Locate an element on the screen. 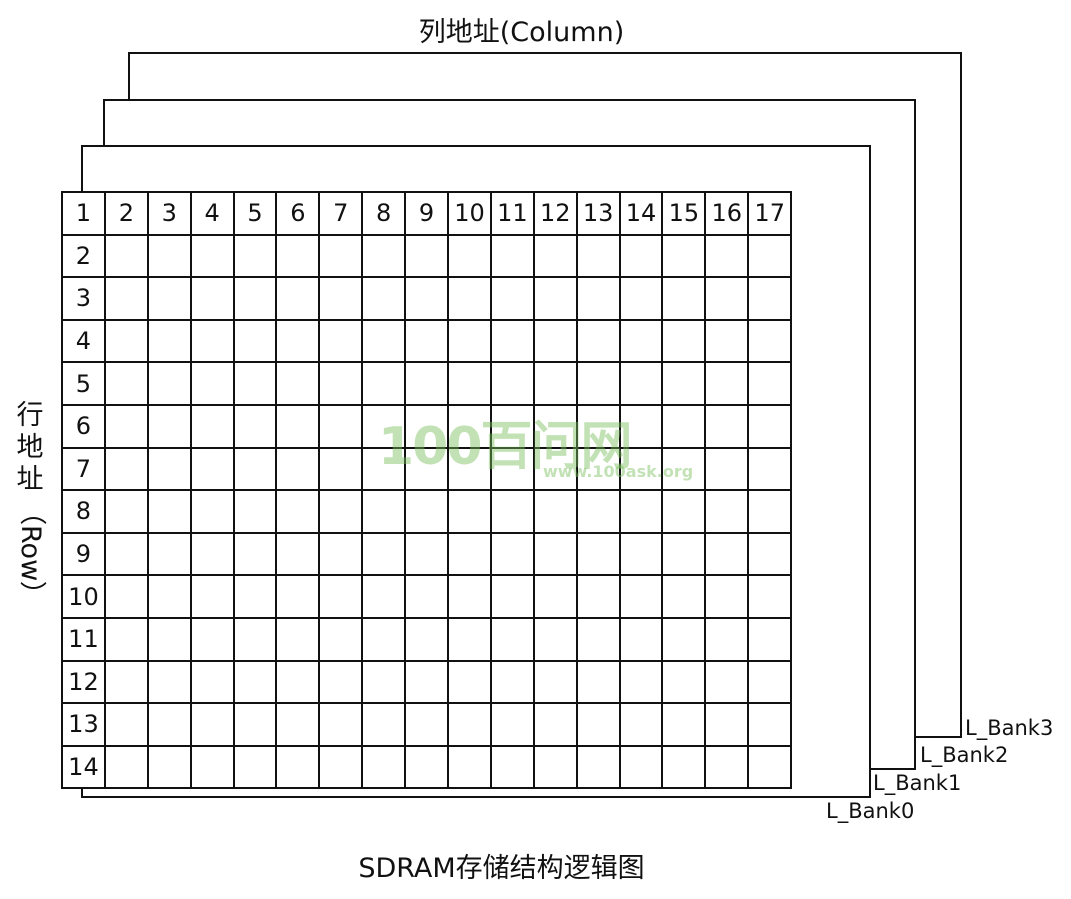 This screenshot has width=1071, height=899. column-header-cell: 7 is located at coordinates (341, 213).